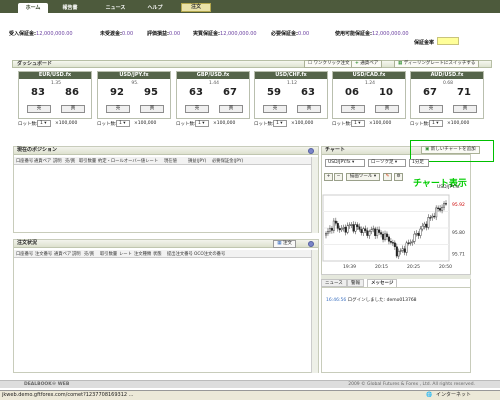  Describe the element at coordinates (57, 161) in the screenshot. I see `positions-column-header: 説明` at that location.